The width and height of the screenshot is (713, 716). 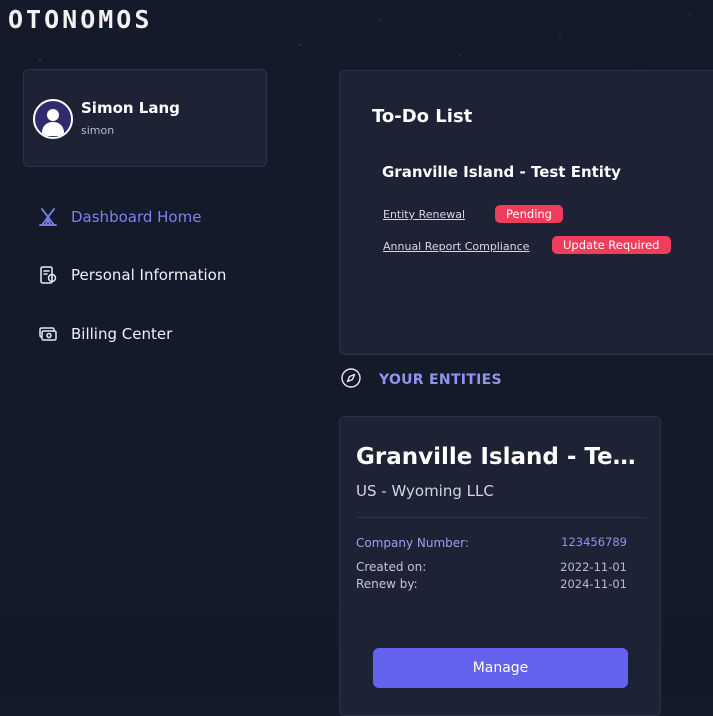 What do you see at coordinates (501, 172) in the screenshot?
I see `todo-entity-name: Granville Island - Test Entity` at bounding box center [501, 172].